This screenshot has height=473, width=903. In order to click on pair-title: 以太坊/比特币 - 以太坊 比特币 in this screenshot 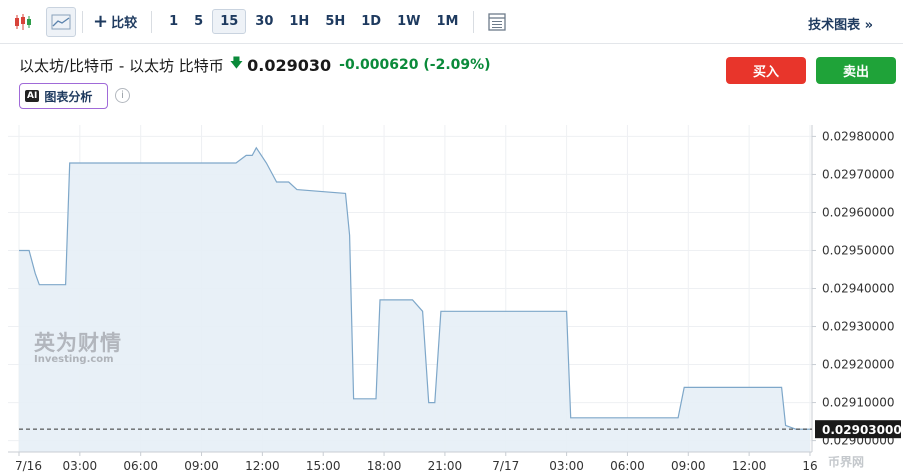, I will do `click(121, 65)`.